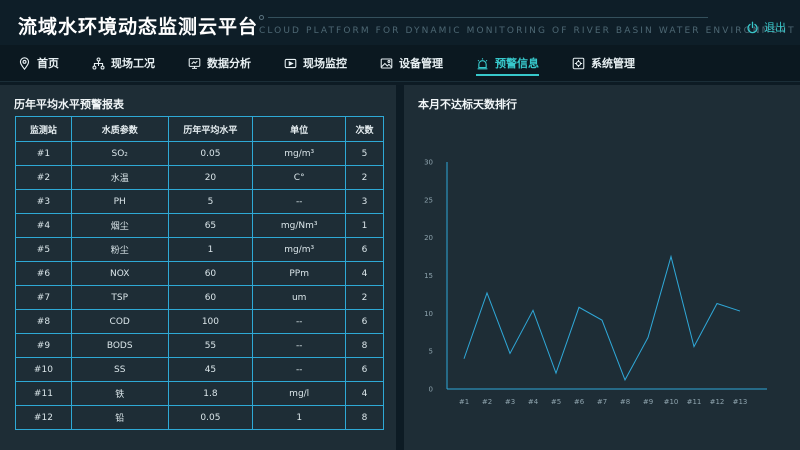 The image size is (800, 450). What do you see at coordinates (386, 63) in the screenshot?
I see `image-icon` at bounding box center [386, 63].